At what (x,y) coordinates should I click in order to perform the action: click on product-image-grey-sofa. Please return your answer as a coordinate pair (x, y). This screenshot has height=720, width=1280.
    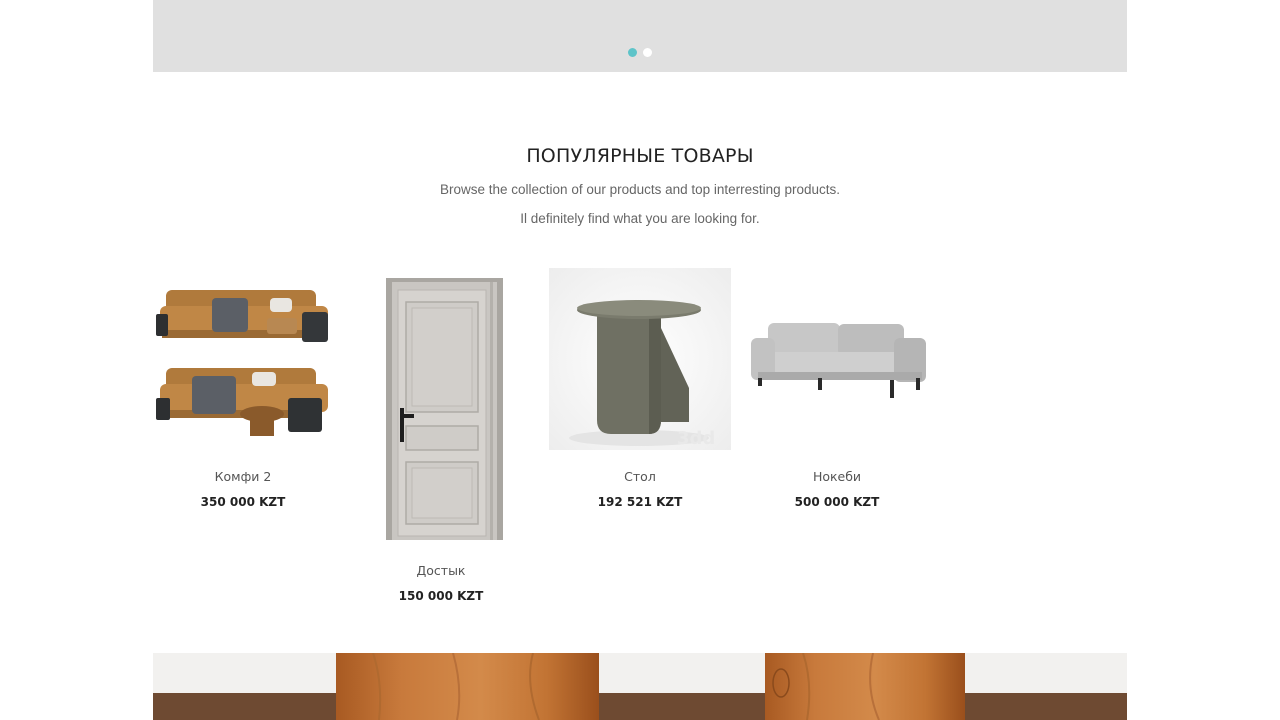
    Looking at the image, I should click on (837, 359).